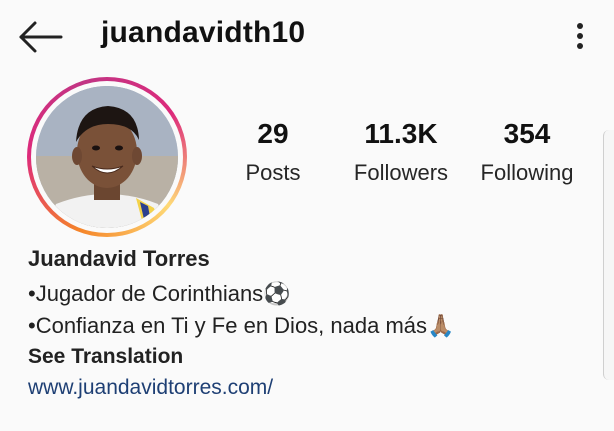 Image resolution: width=614 pixels, height=431 pixels. What do you see at coordinates (41, 37) in the screenshot?
I see `arrow-left-icon` at bounding box center [41, 37].